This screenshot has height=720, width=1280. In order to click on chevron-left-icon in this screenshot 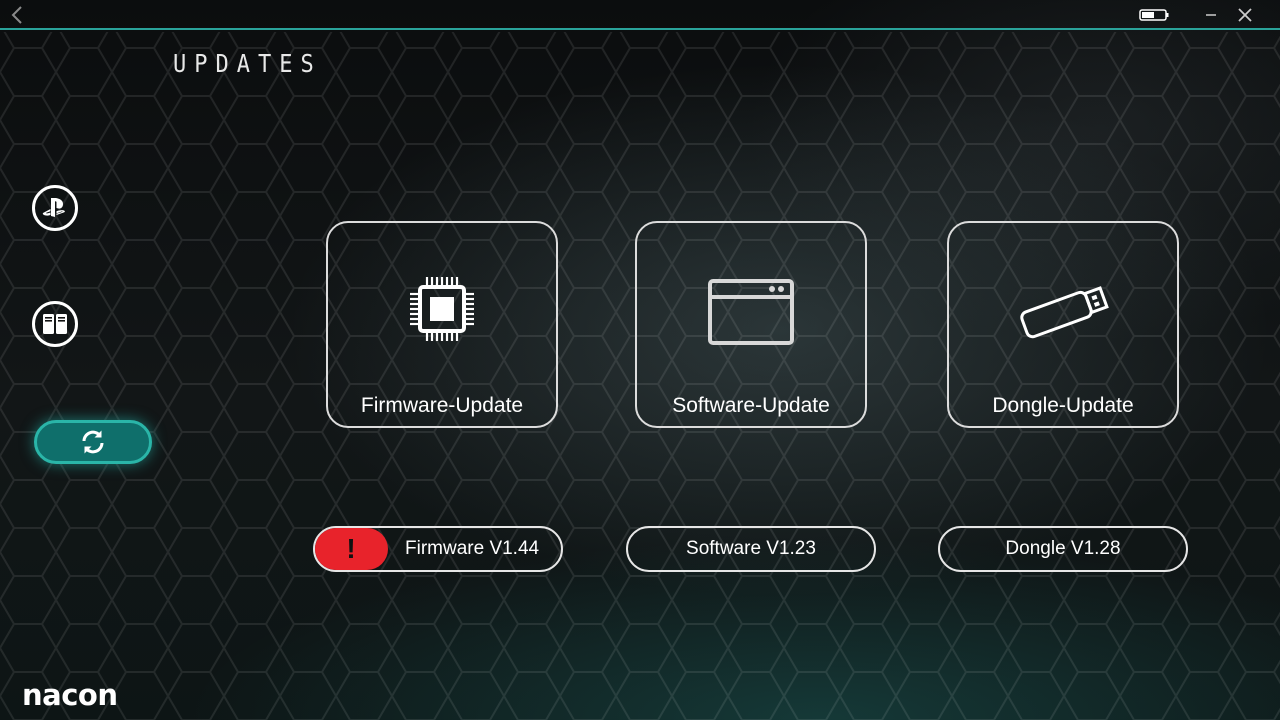, I will do `click(16, 15)`.